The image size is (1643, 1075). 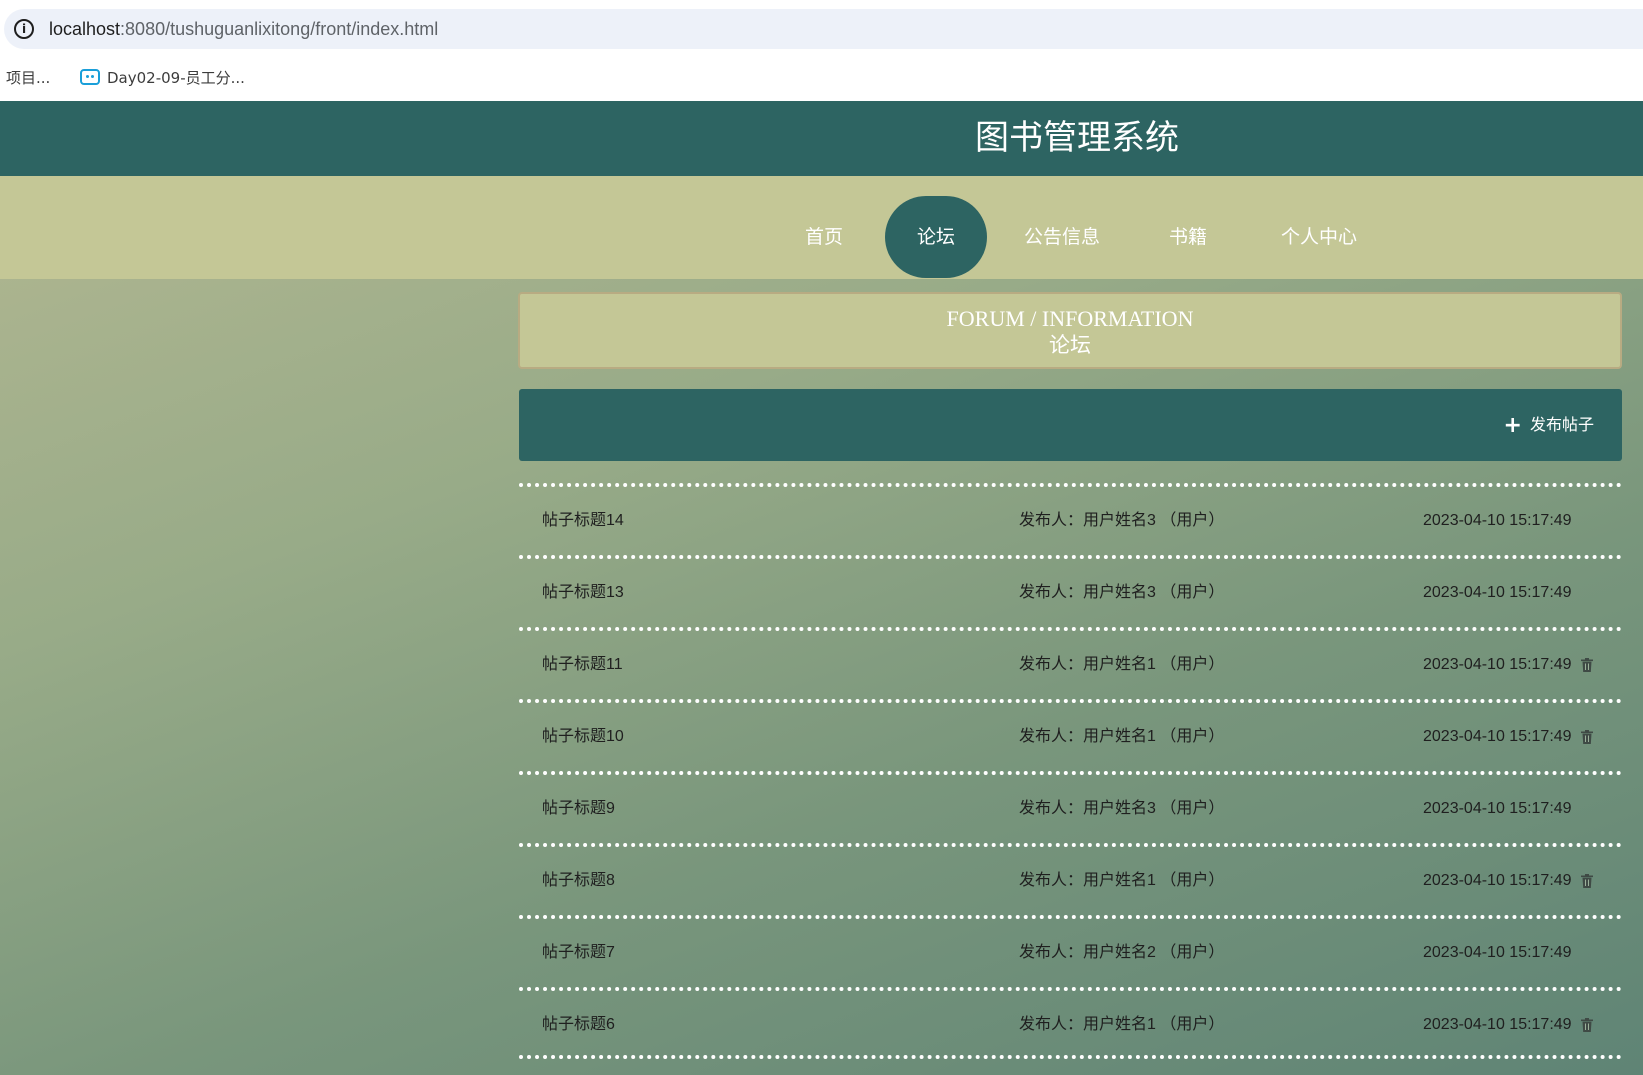 What do you see at coordinates (1561, 424) in the screenshot?
I see `publish-post-label: 发布帖子` at bounding box center [1561, 424].